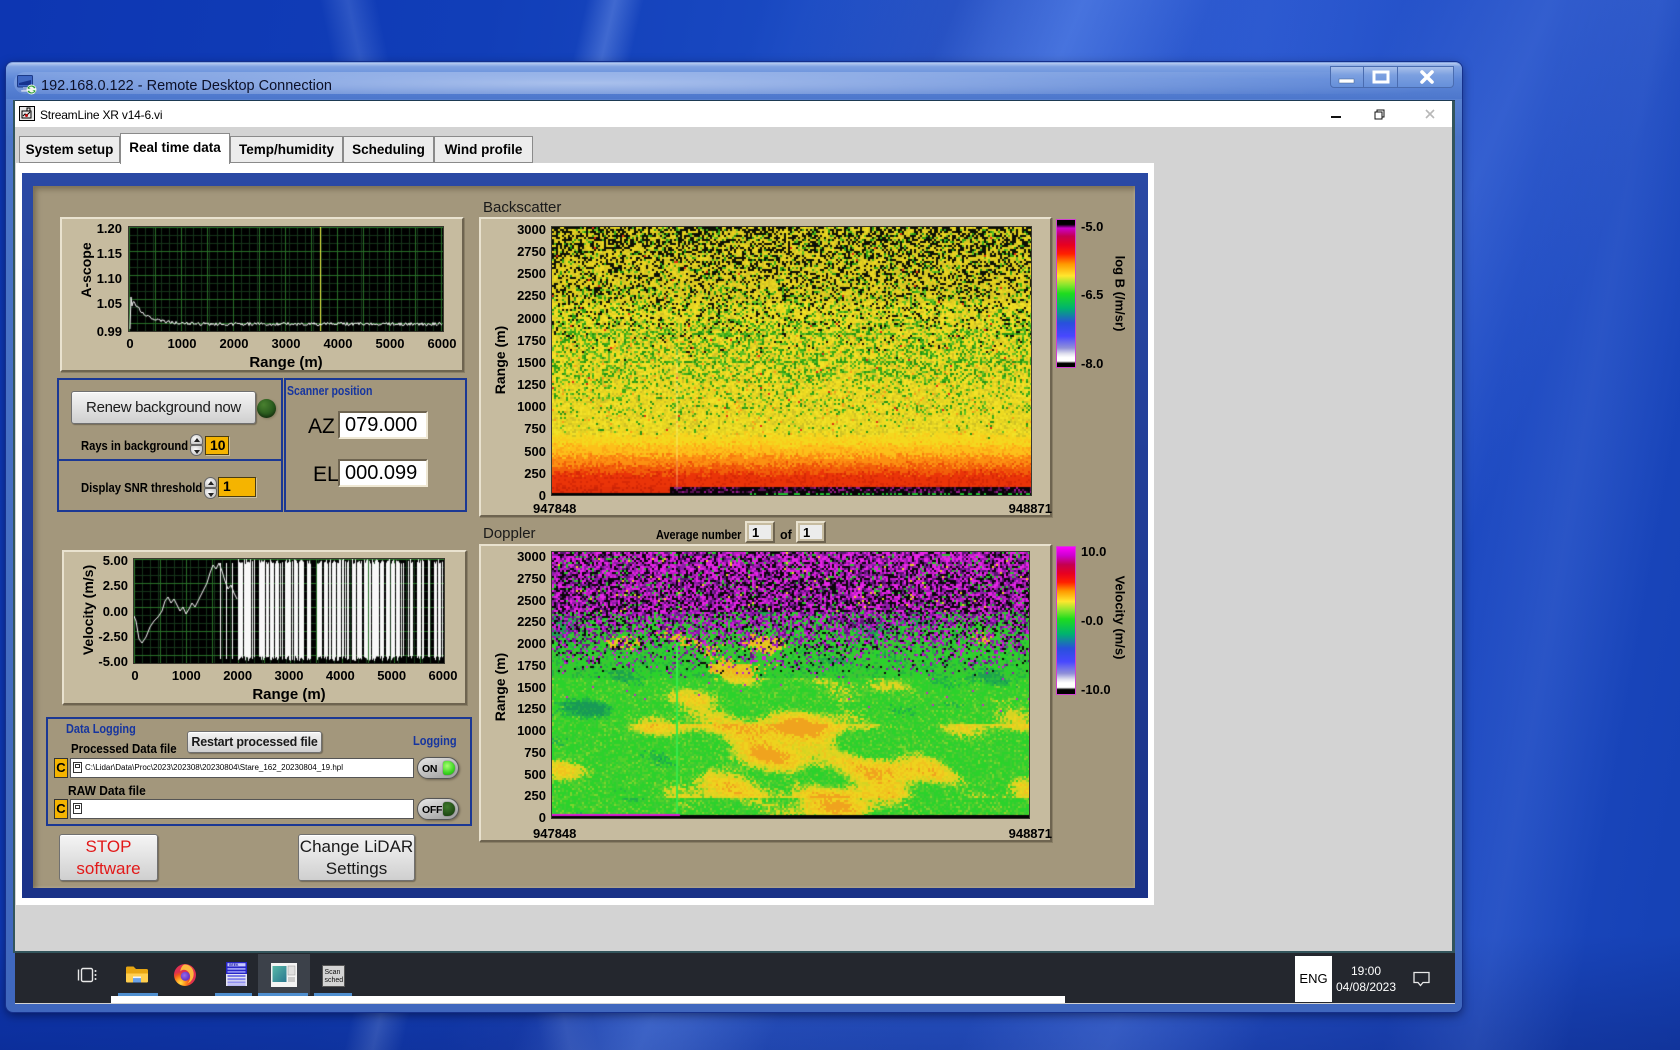 The height and width of the screenshot is (1050, 1680). I want to click on svg-text: sched, so click(334, 980).